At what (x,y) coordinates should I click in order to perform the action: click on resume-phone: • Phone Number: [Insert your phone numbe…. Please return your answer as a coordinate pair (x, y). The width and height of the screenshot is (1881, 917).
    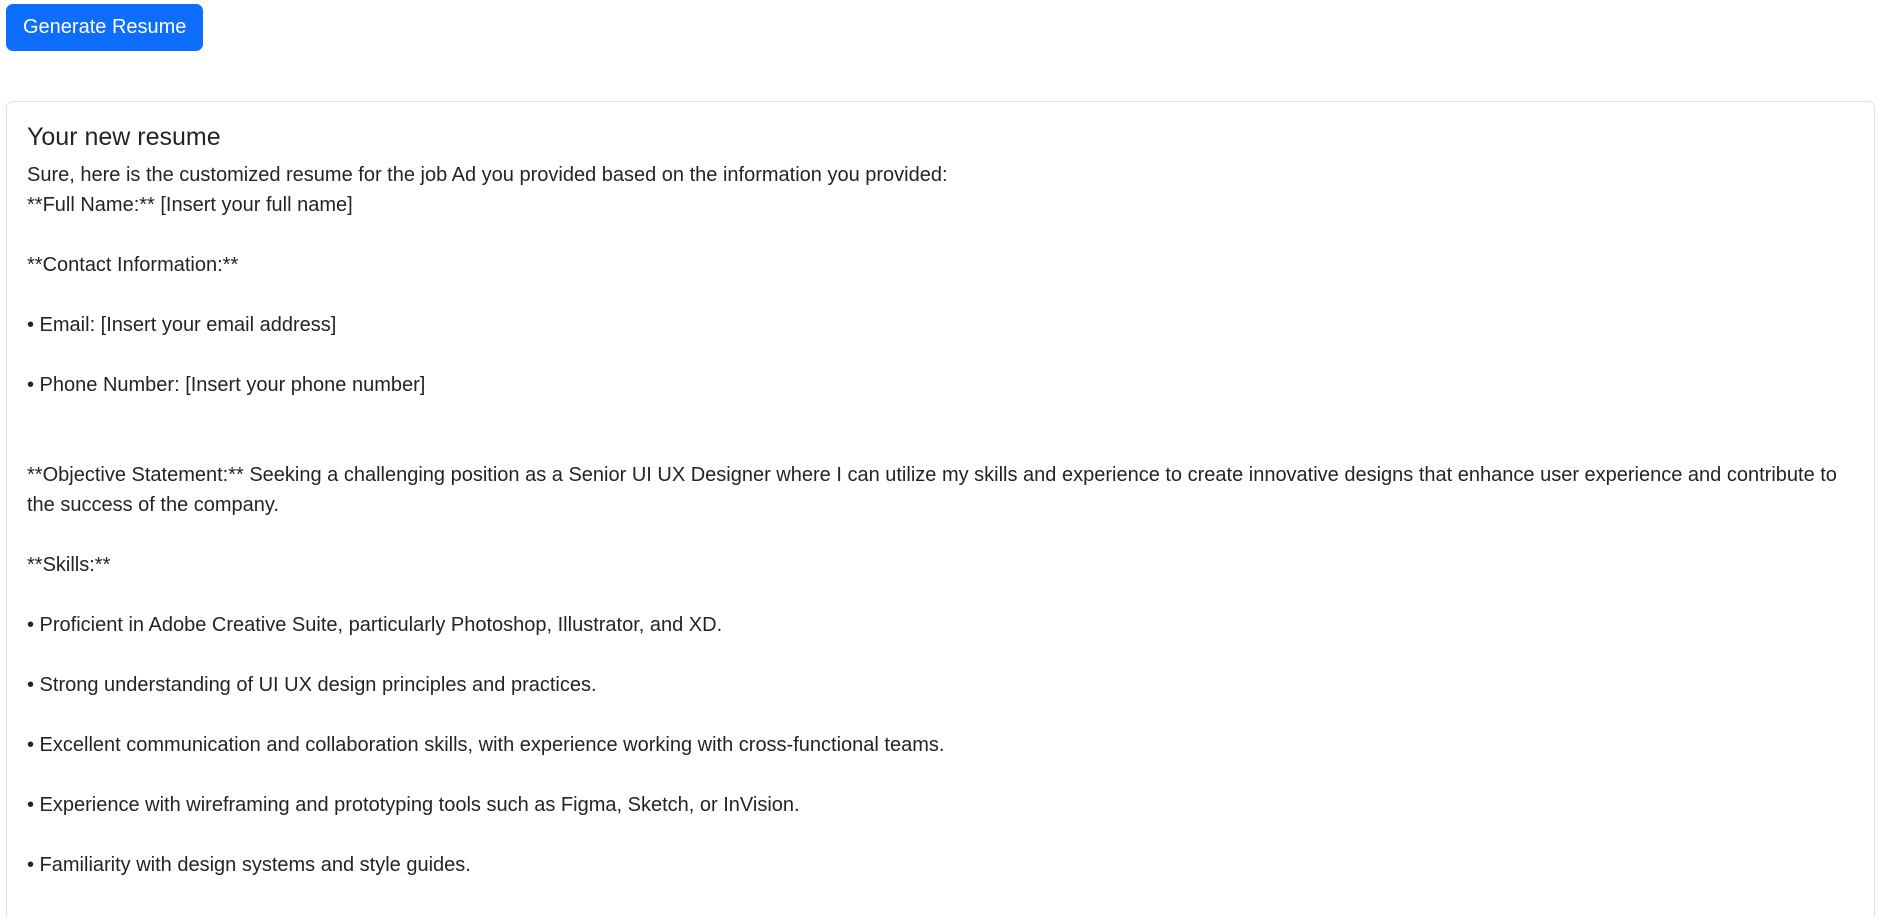
    Looking at the image, I should click on (226, 385).